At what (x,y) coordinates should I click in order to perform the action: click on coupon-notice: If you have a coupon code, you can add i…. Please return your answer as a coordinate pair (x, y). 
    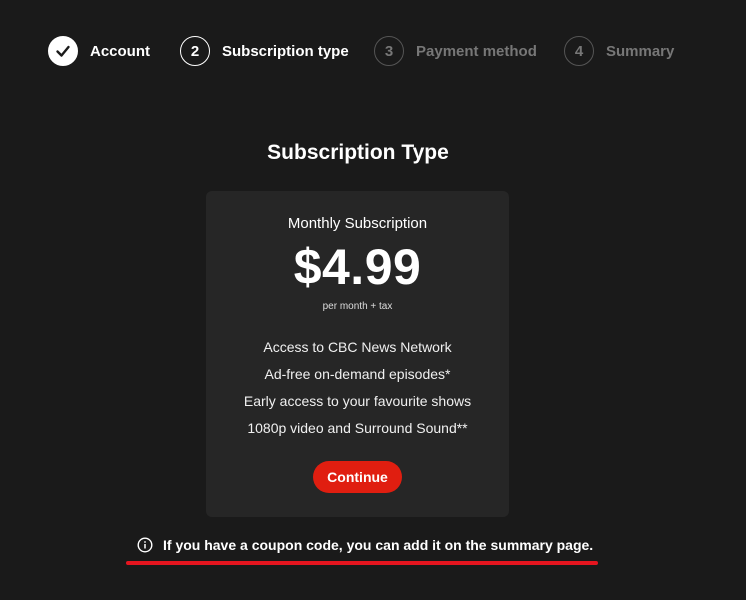
    Looking at the image, I should click on (365, 545).